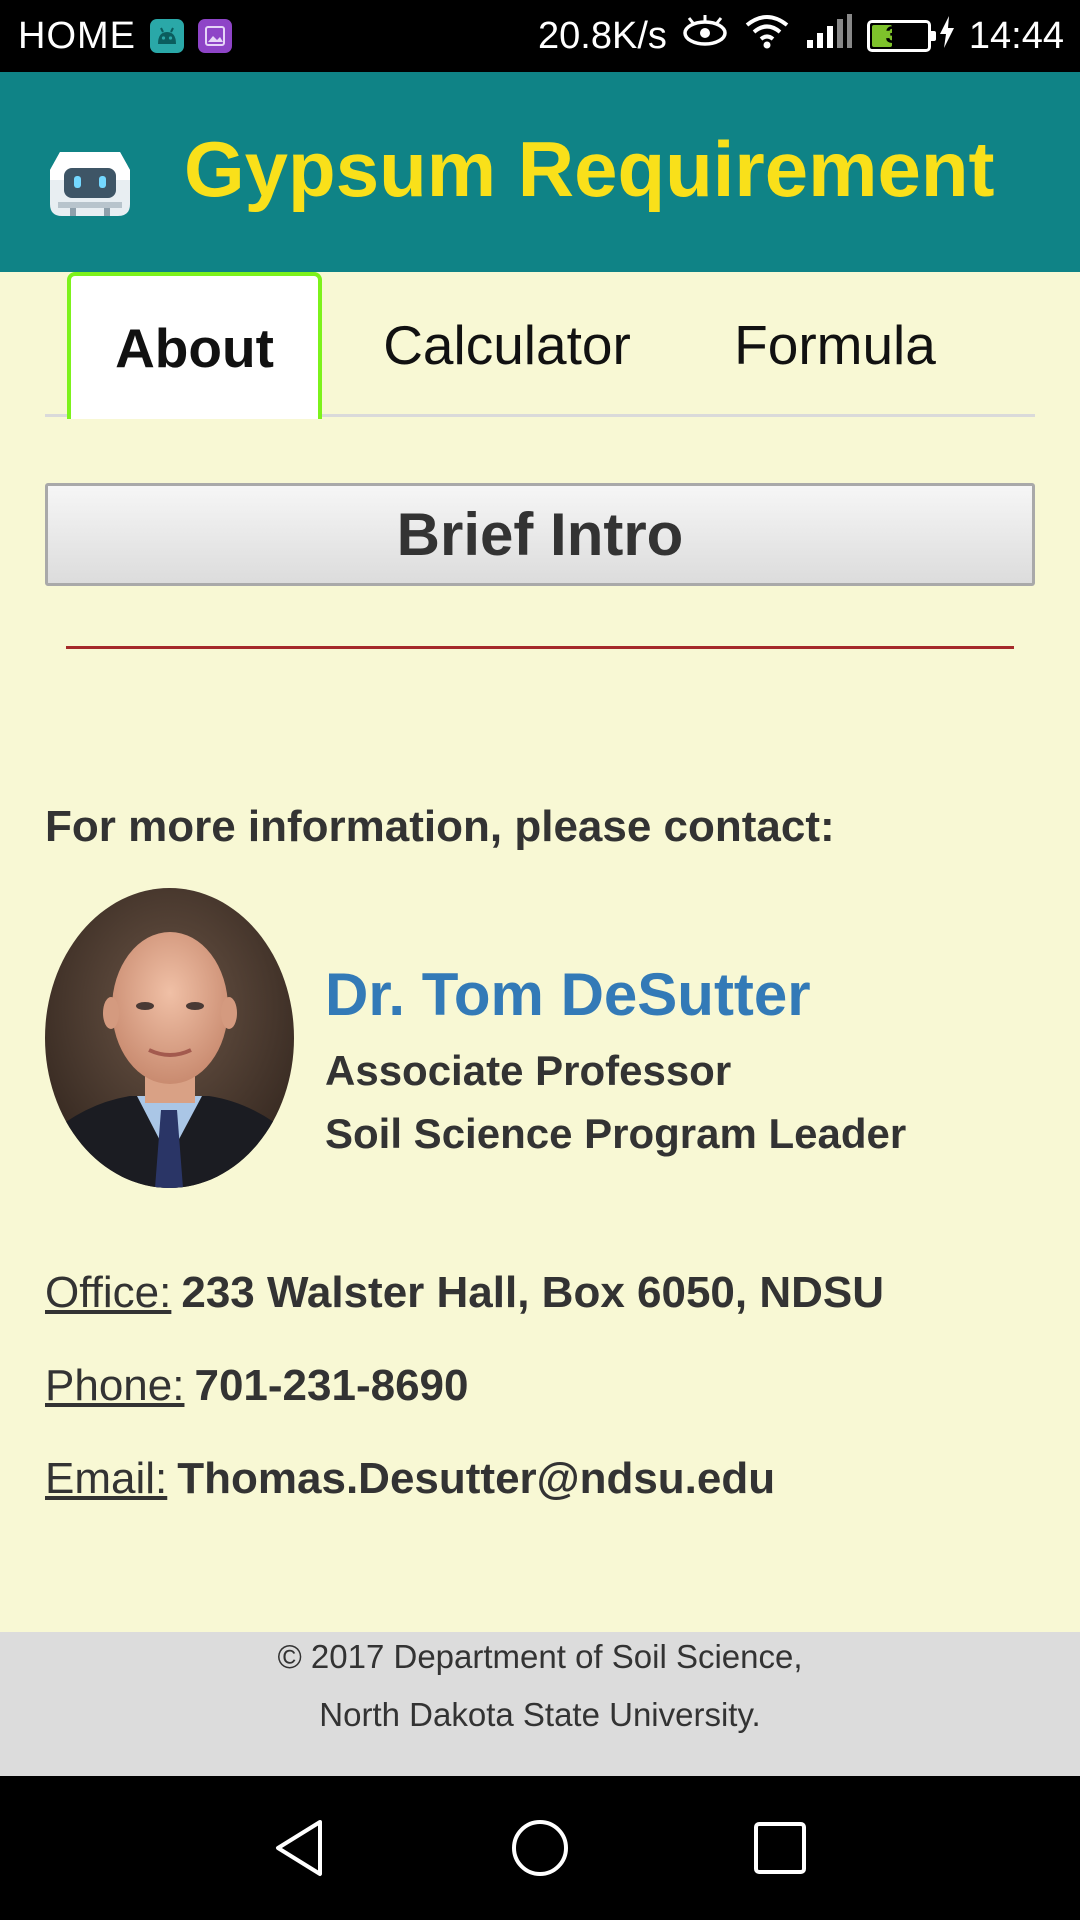 This screenshot has width=1080, height=1920. I want to click on email-label: Email:, so click(106, 1478).